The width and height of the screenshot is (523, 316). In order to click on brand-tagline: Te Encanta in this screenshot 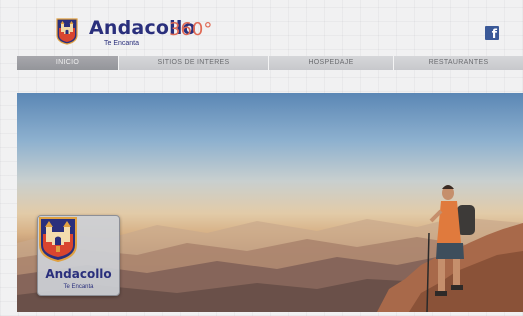, I will do `click(122, 43)`.